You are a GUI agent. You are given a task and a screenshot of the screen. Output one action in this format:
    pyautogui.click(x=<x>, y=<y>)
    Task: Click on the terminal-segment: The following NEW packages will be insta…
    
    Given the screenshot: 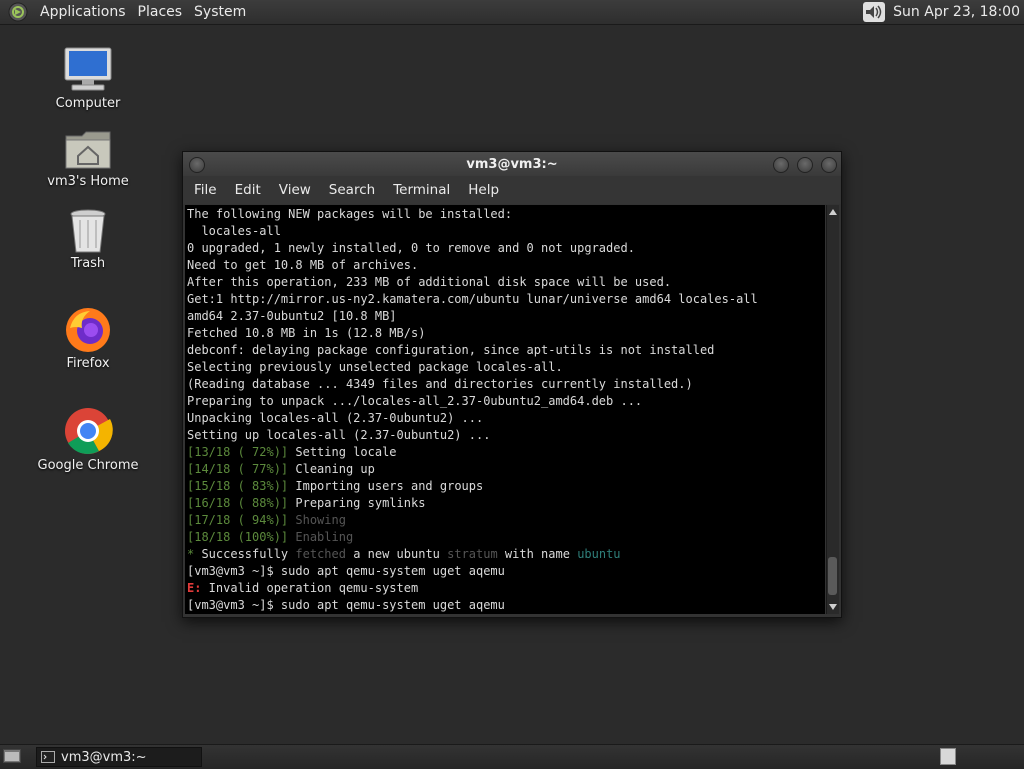 What is the action you would take?
    pyautogui.click(x=350, y=214)
    